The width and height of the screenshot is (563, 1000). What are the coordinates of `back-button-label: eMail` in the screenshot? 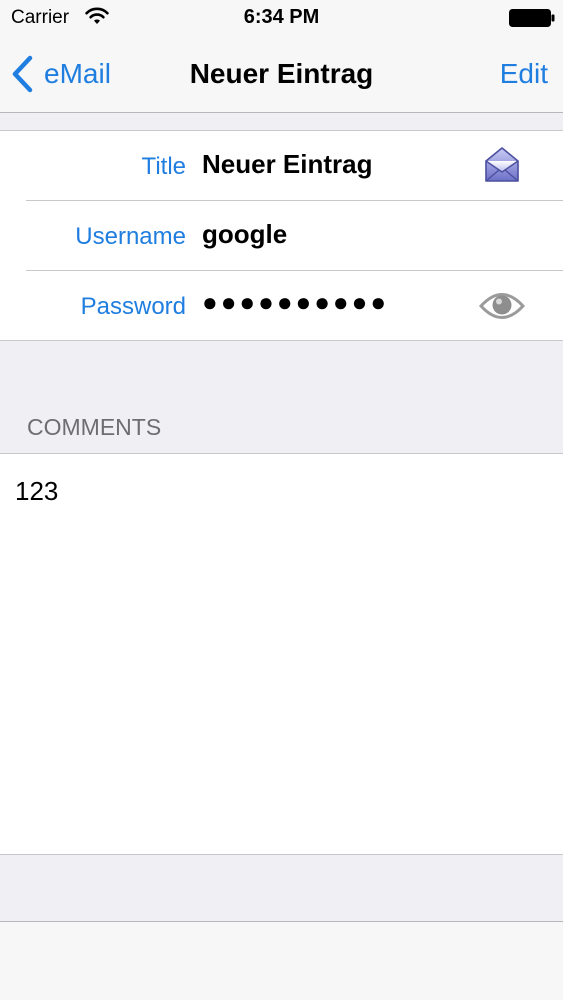 It's located at (77, 73).